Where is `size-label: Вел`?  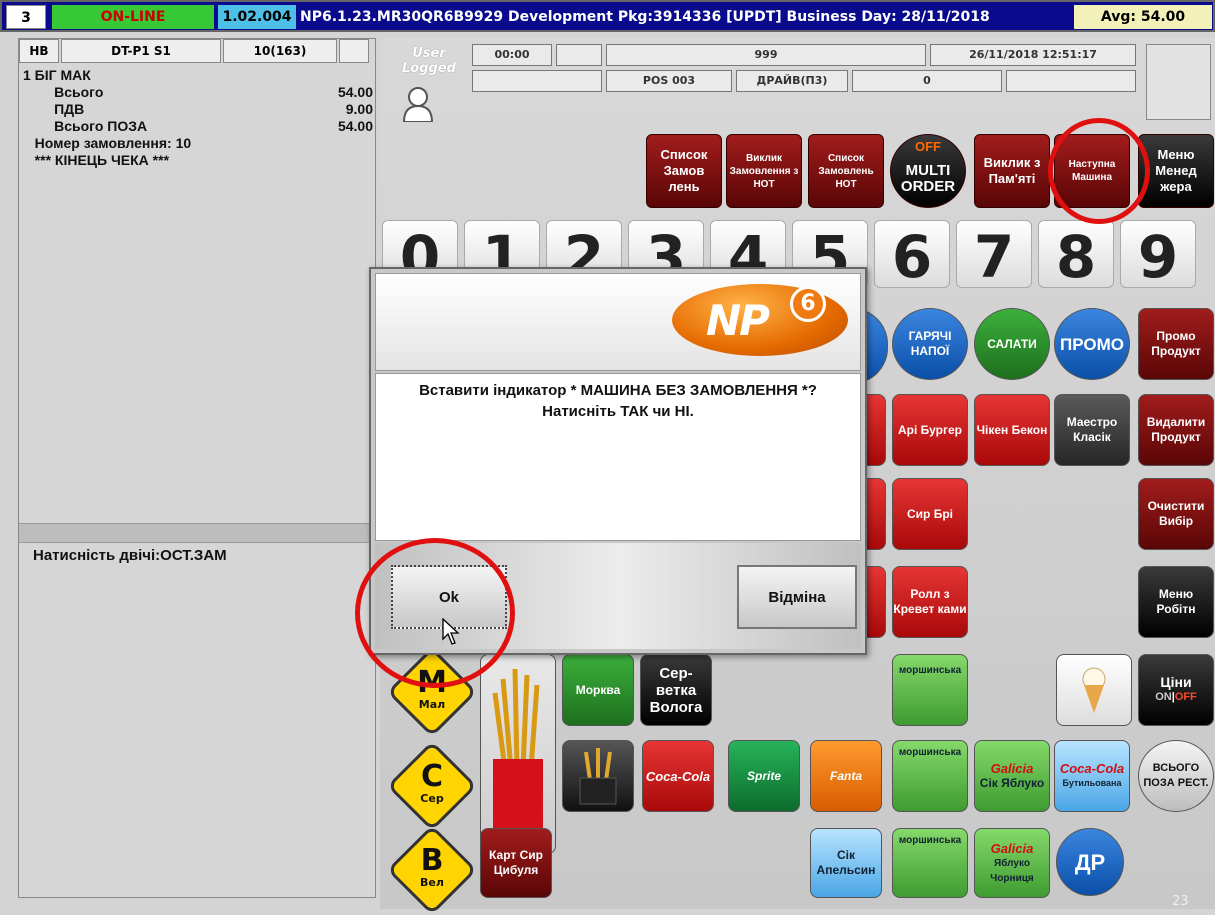 size-label: Вел is located at coordinates (432, 882).